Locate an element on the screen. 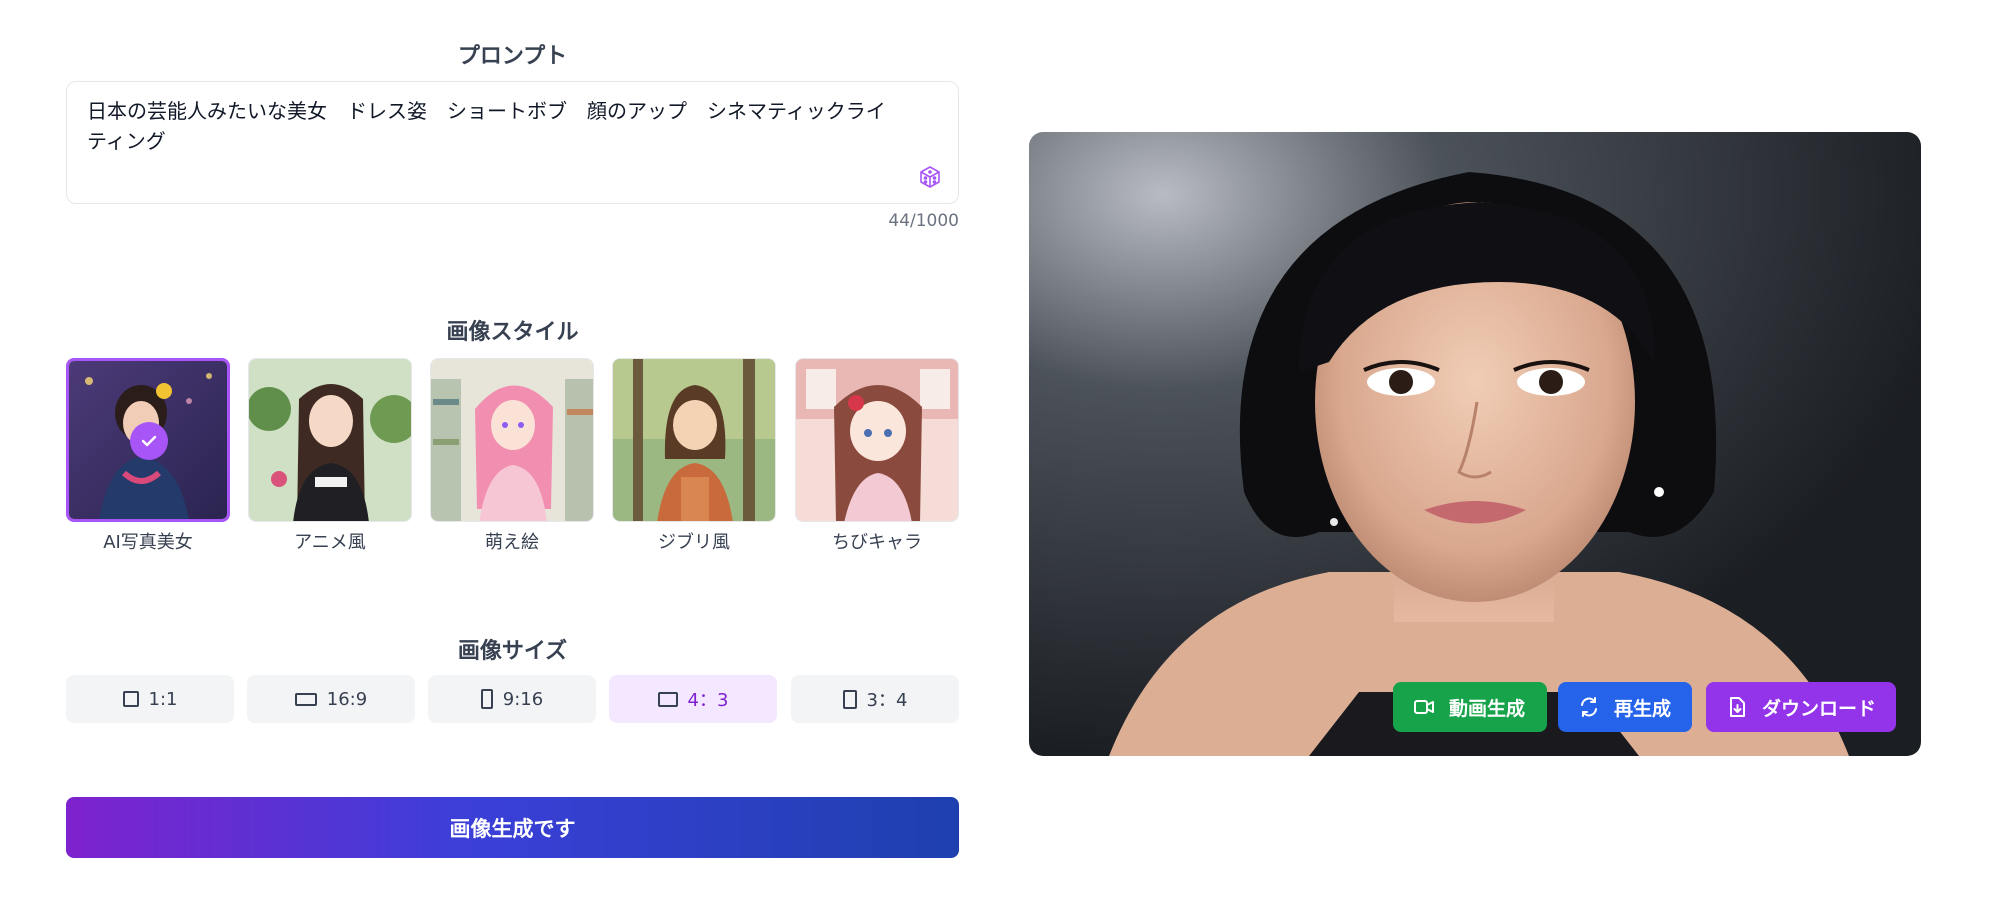  size-option-label: 3：4 is located at coordinates (887, 700).